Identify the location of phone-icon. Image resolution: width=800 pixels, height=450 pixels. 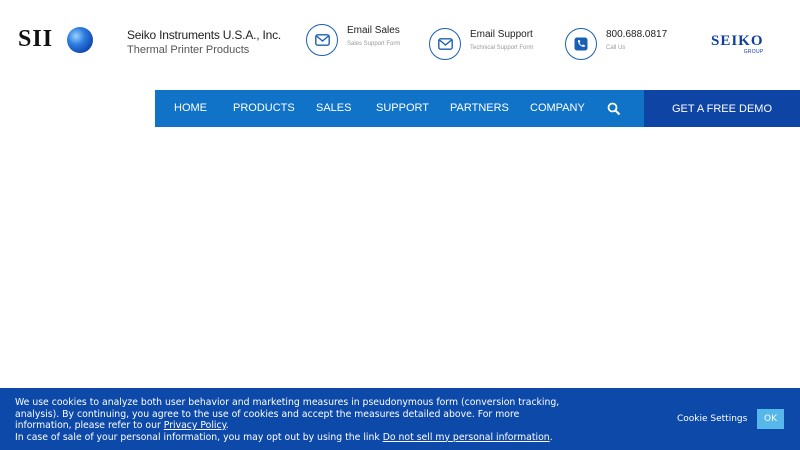
(581, 44).